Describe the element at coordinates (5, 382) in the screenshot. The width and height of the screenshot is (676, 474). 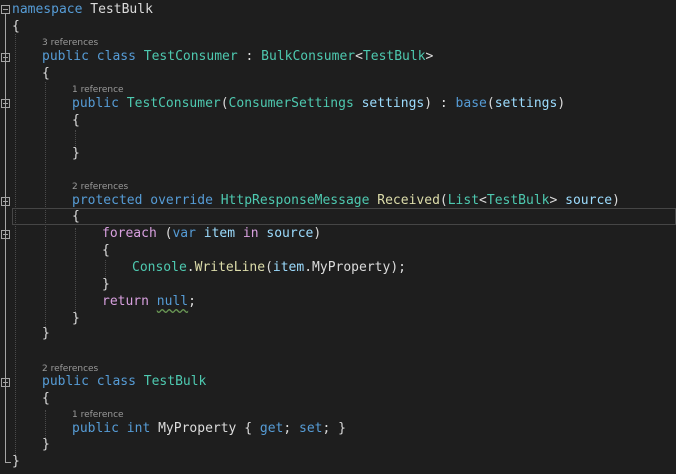
I see `fold-class-bulk-icon` at that location.